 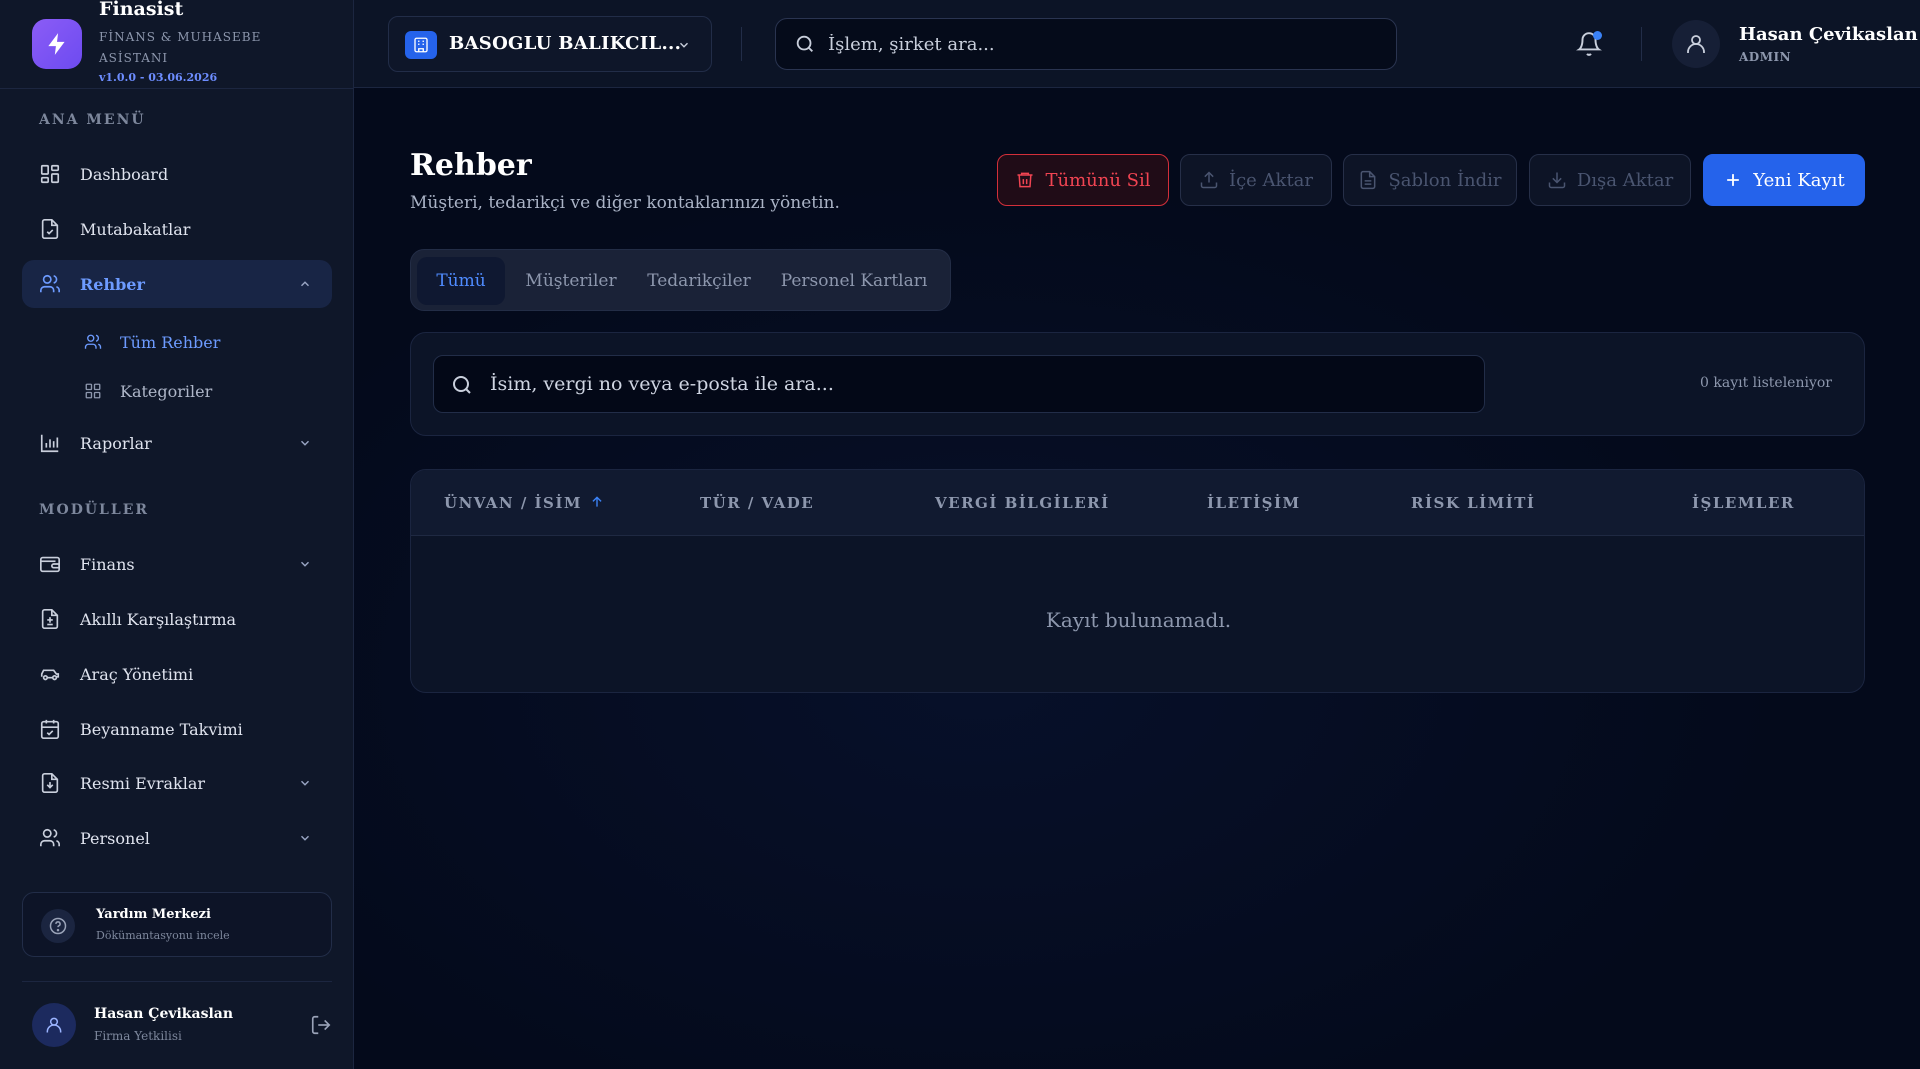 What do you see at coordinates (180, 47) in the screenshot?
I see `brand-subtitle: FİNANS & MUHASEBE ASİSTANI` at bounding box center [180, 47].